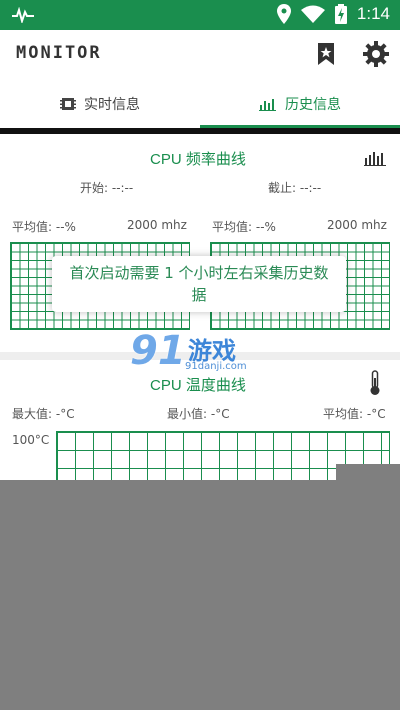 The image size is (400, 710). What do you see at coordinates (107, 188) in the screenshot?
I see `freq-start-label: 开始: --:--` at bounding box center [107, 188].